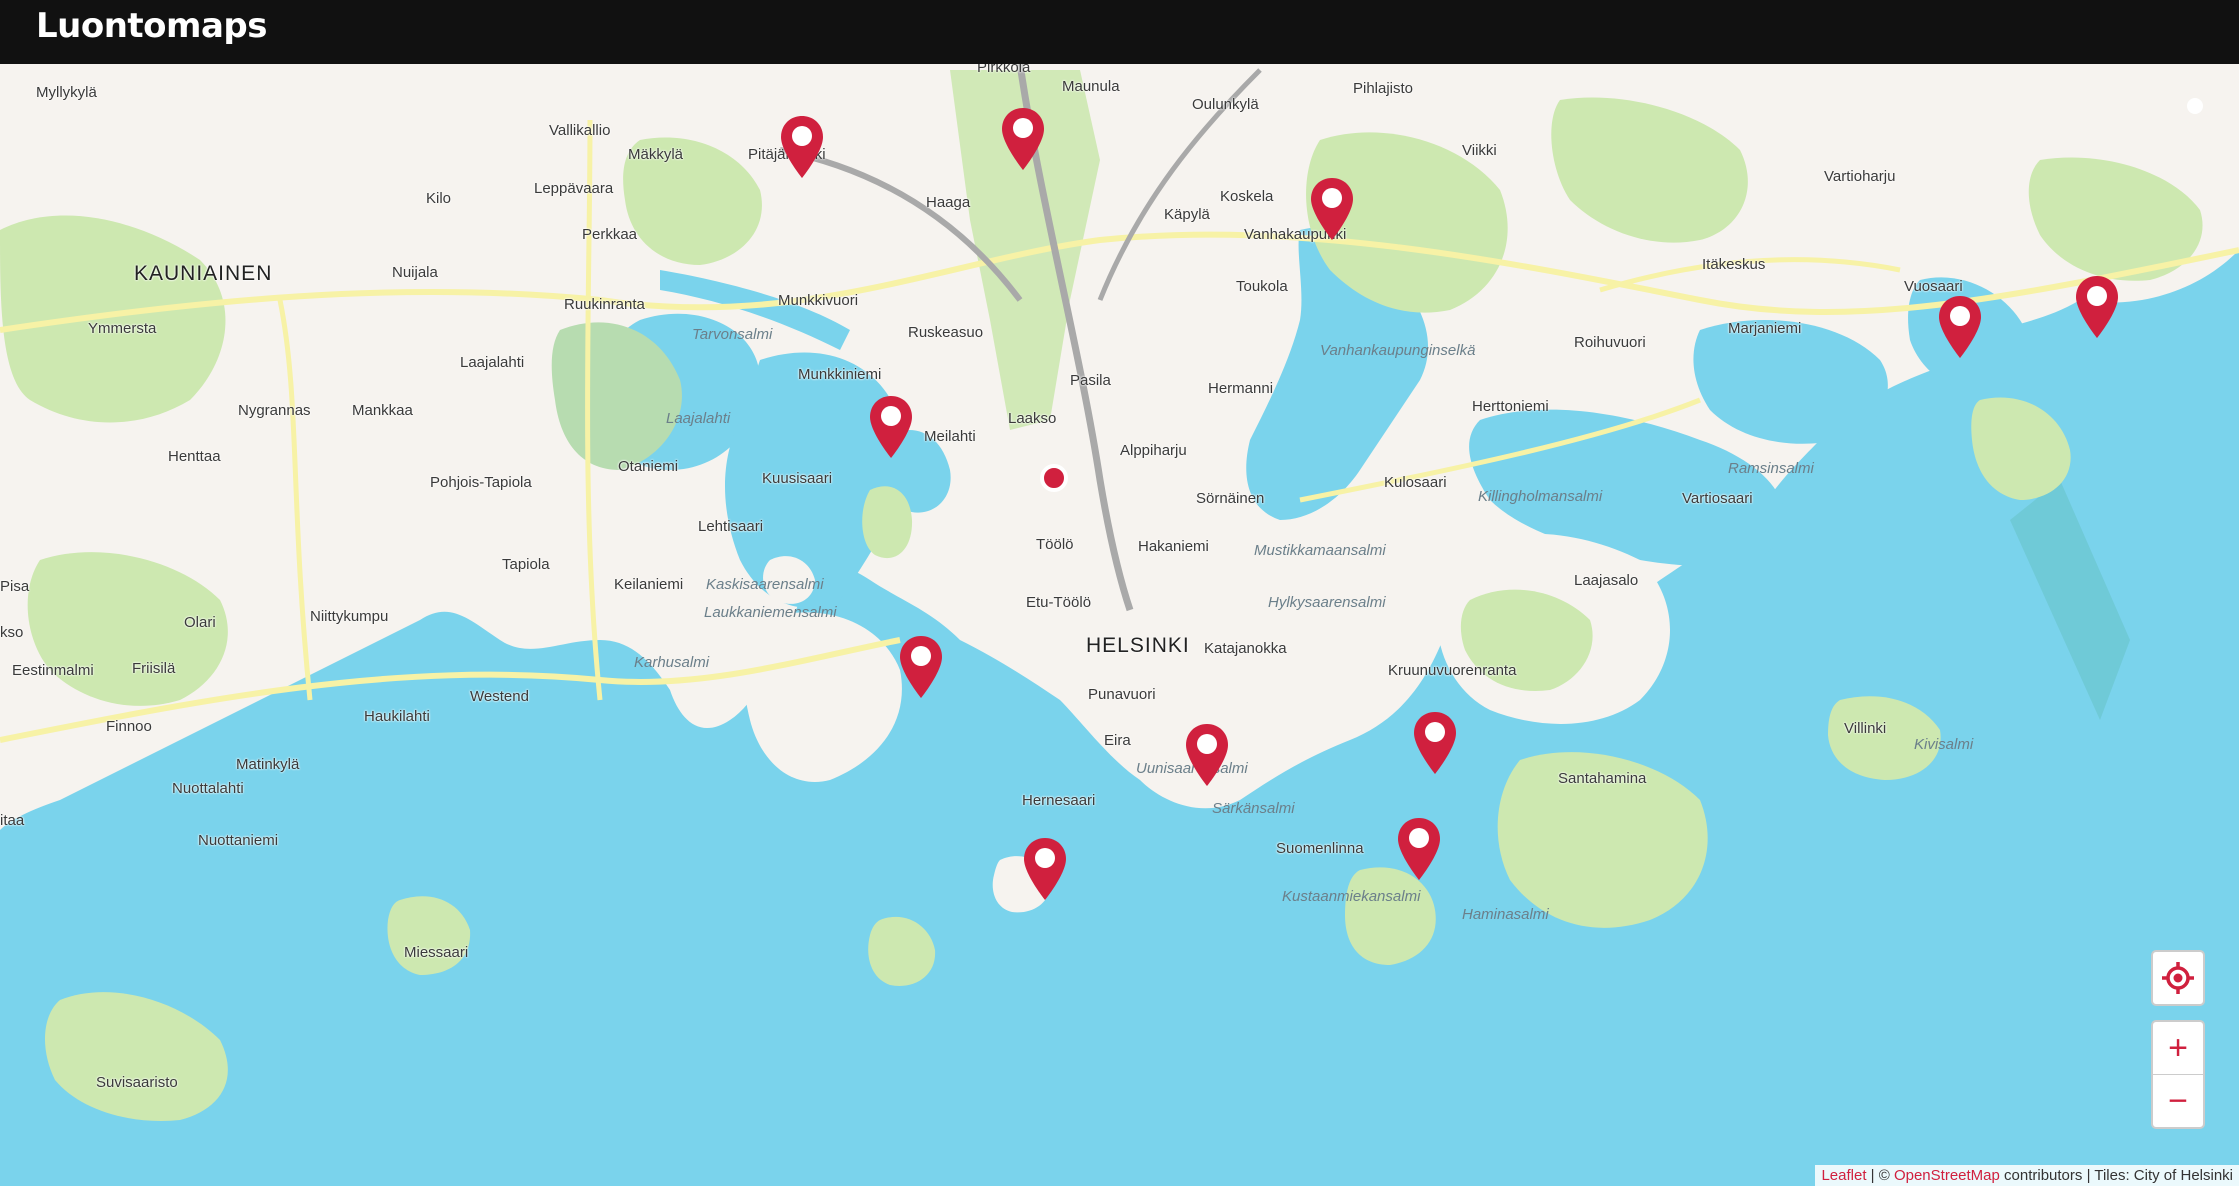 This screenshot has width=2239, height=1186. I want to click on label-munkkiniemi: Munkkiniemi, so click(840, 374).